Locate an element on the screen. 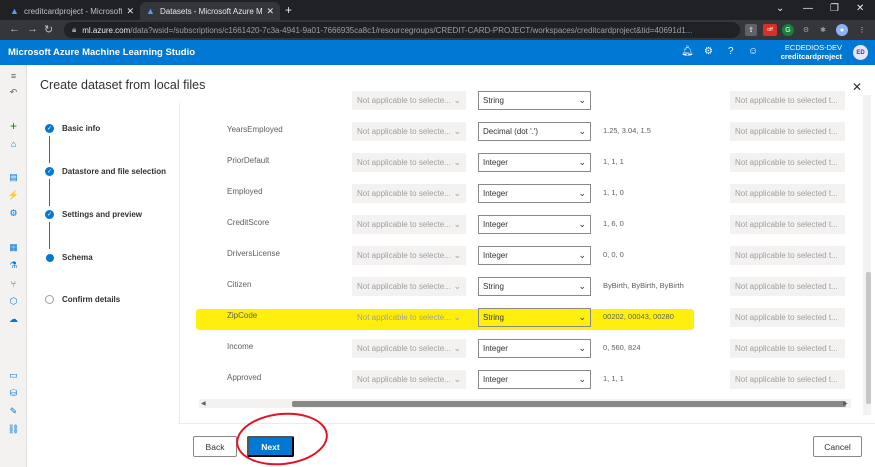 Image resolution: width=875 pixels, height=467 pixels. notifications-bell-icon: 🔔︎ is located at coordinates (687, 51).